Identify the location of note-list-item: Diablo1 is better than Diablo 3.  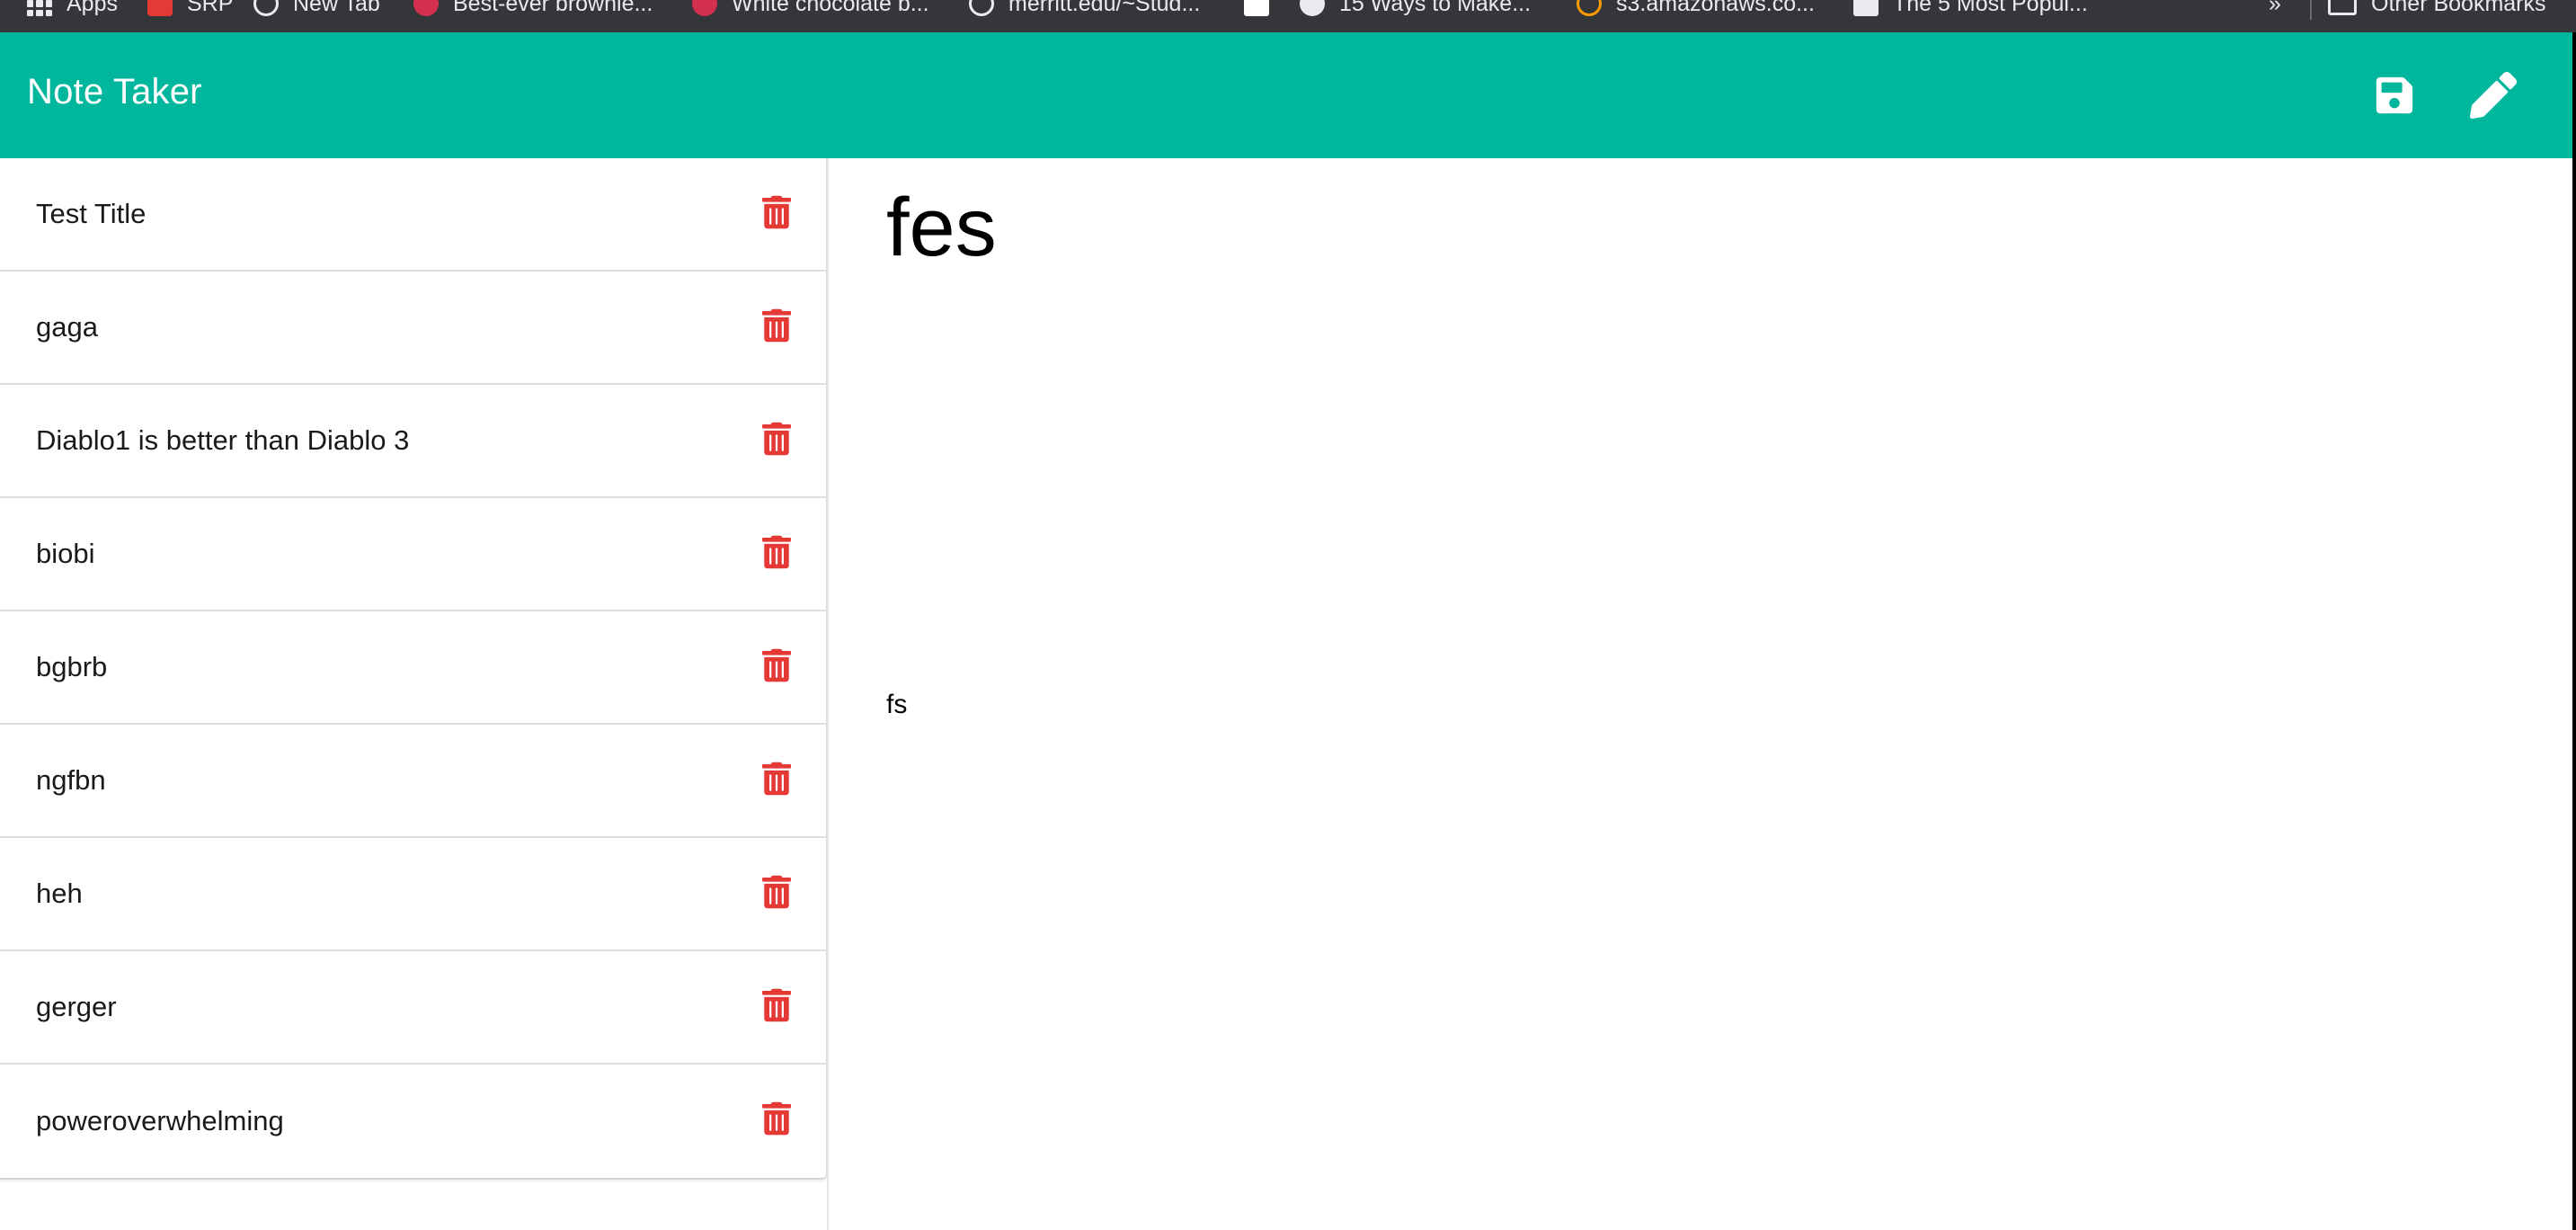
(413, 442).